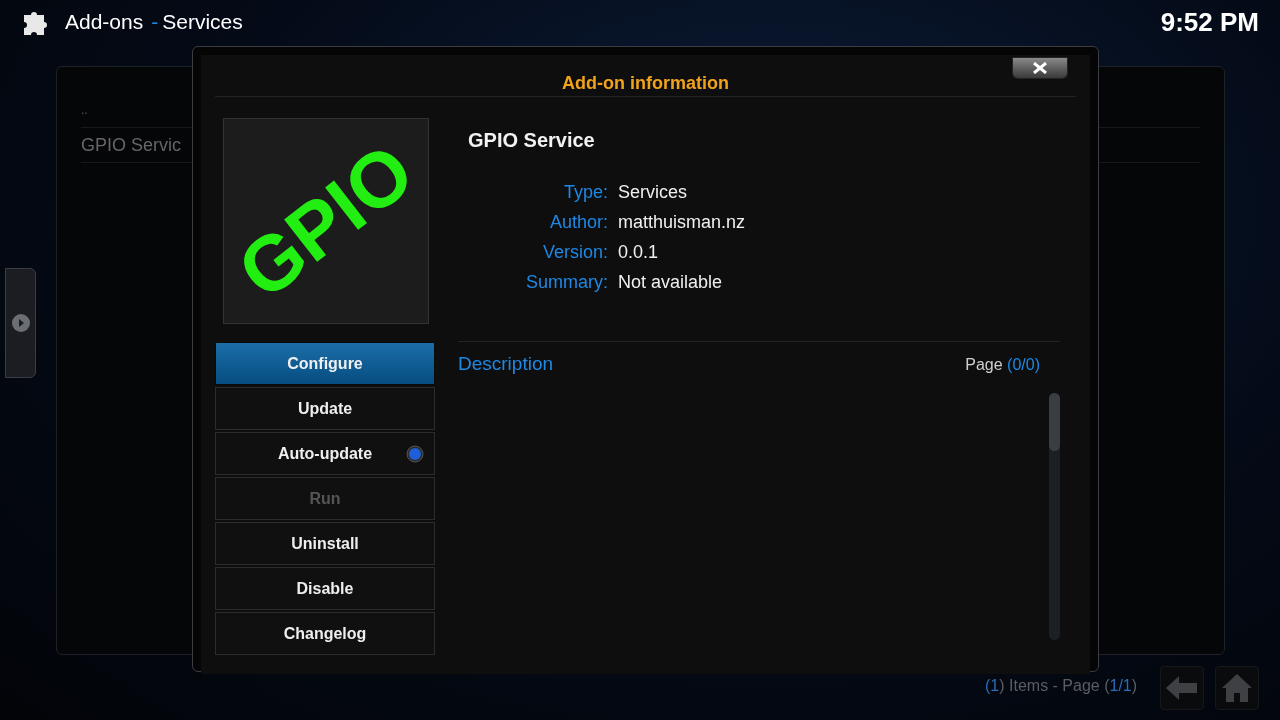 Image resolution: width=1280 pixels, height=720 pixels. What do you see at coordinates (566, 282) in the screenshot?
I see `field-label: Summary:` at bounding box center [566, 282].